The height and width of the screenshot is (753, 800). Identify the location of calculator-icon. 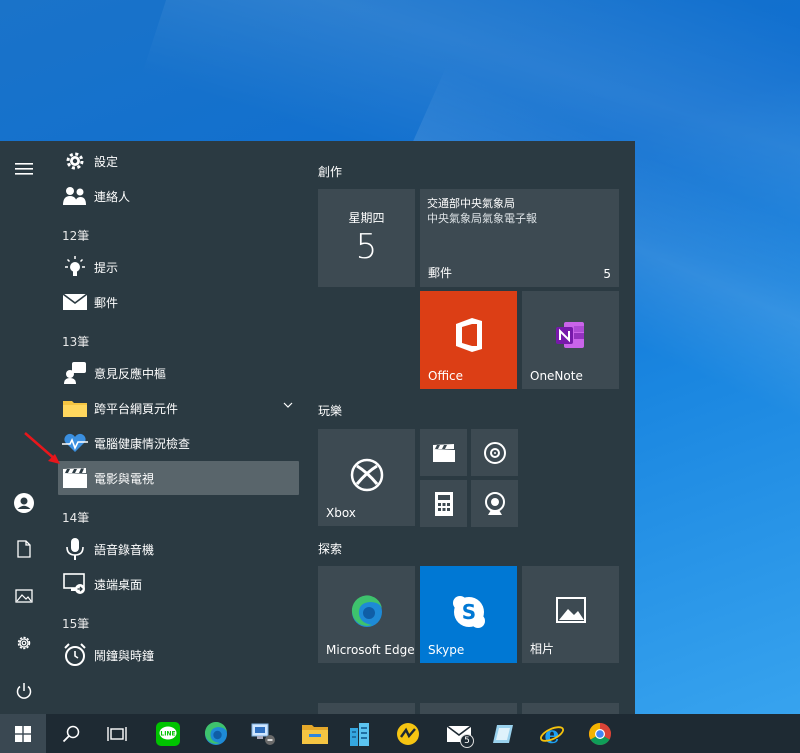
(443, 503).